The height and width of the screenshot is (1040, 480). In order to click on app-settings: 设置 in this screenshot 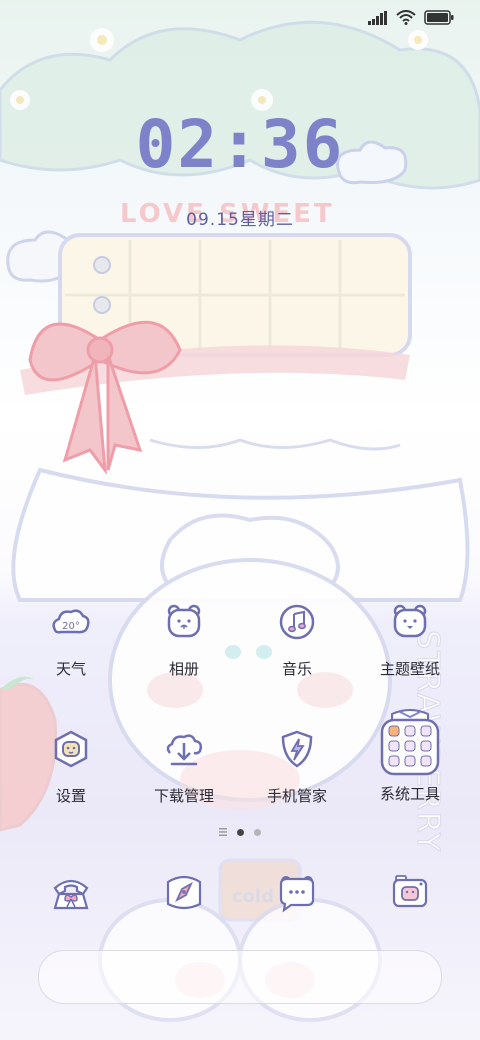, I will do `click(71, 766)`.